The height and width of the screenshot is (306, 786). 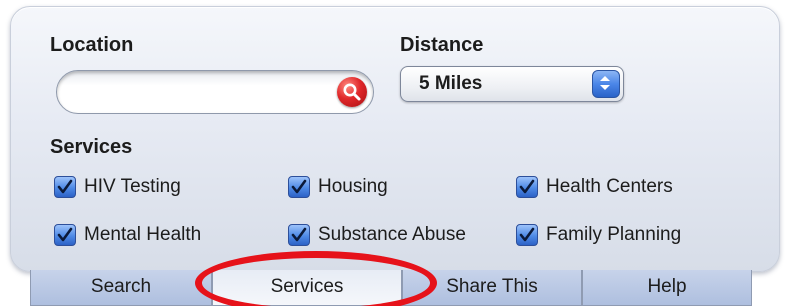 I want to click on tab-search: Search, so click(x=121, y=288).